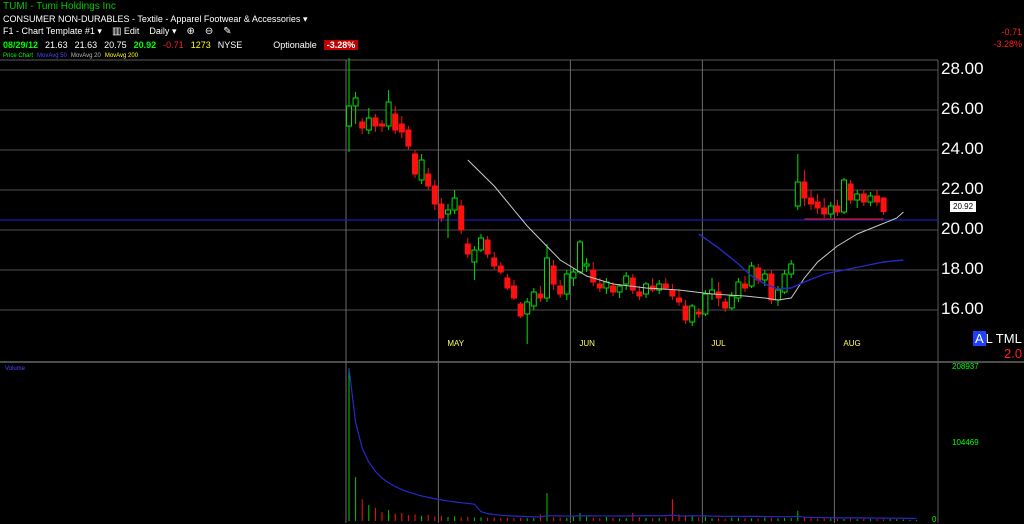  I want to click on quote-low: 20.75, so click(115, 45).